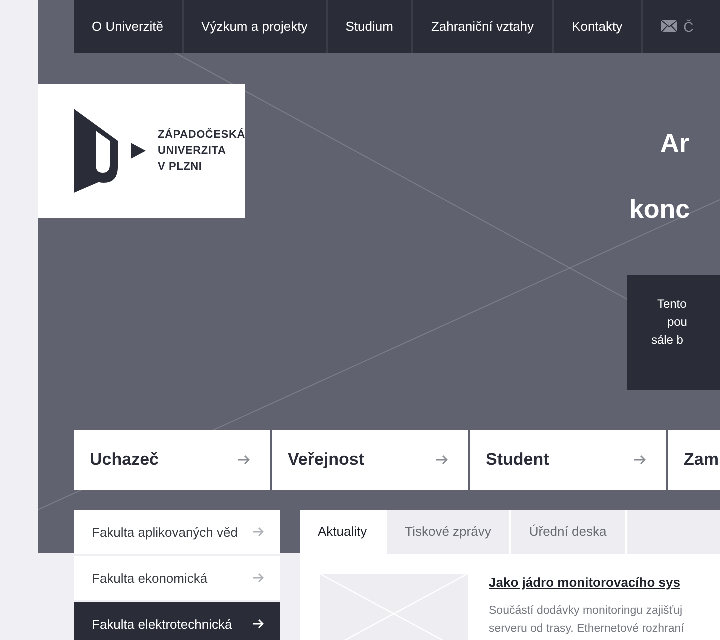 This screenshot has height=640, width=720. I want to click on nav-link: Studium, so click(371, 26).